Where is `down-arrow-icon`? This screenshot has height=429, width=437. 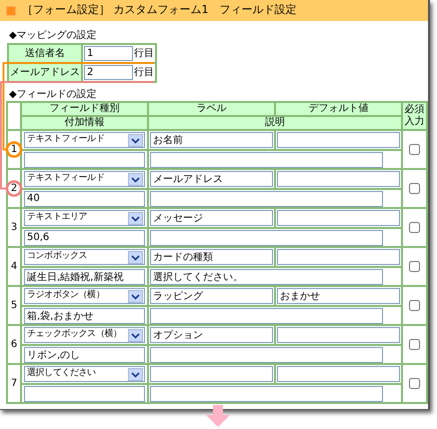
down-arrow-icon is located at coordinates (218, 416).